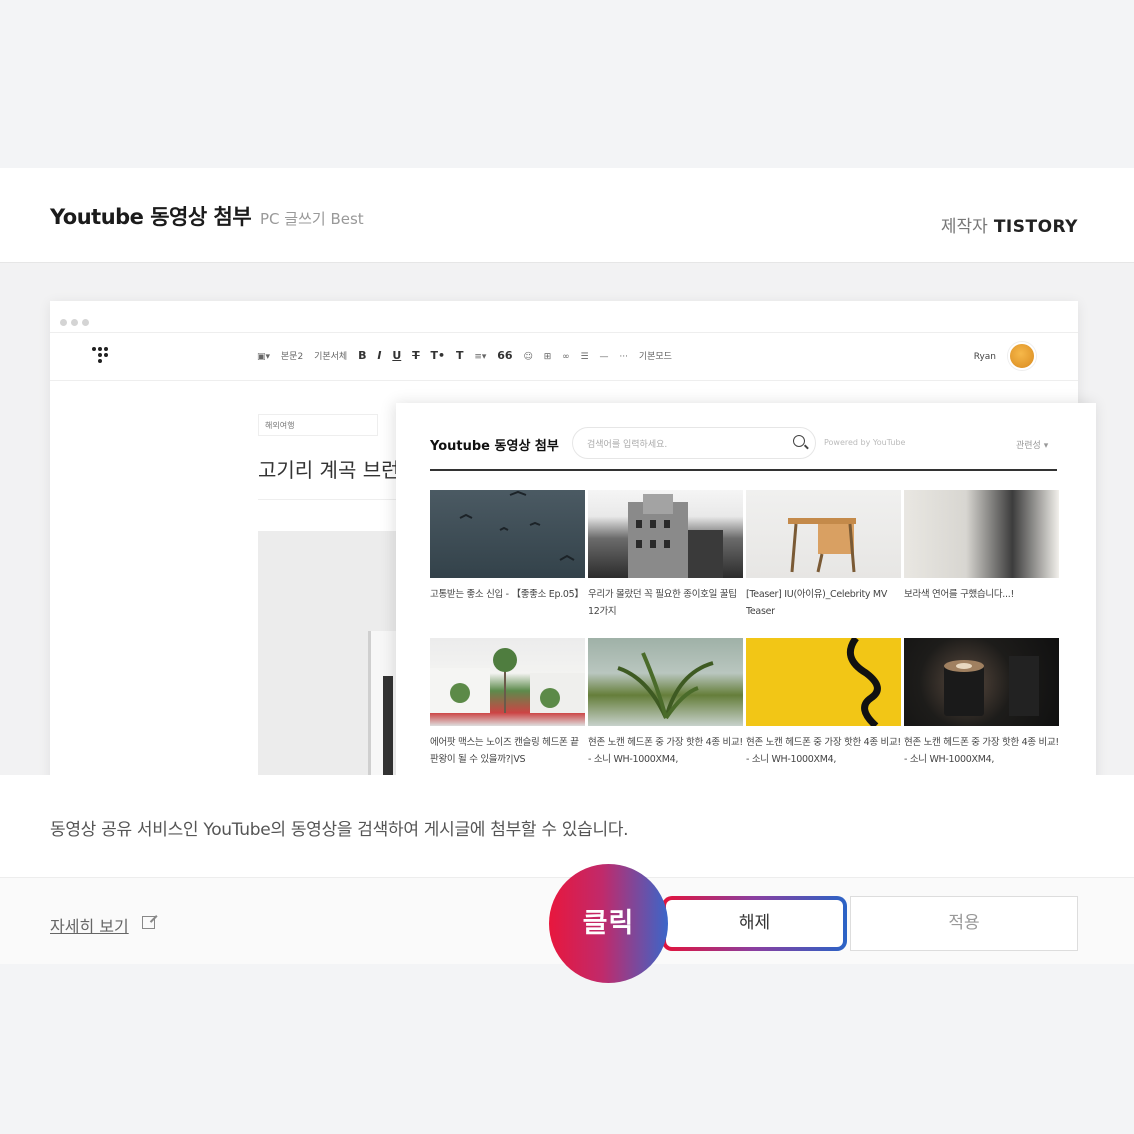 The image size is (1134, 1134). What do you see at coordinates (865, 442) in the screenshot?
I see `powered-by: Powered by YouTube` at bounding box center [865, 442].